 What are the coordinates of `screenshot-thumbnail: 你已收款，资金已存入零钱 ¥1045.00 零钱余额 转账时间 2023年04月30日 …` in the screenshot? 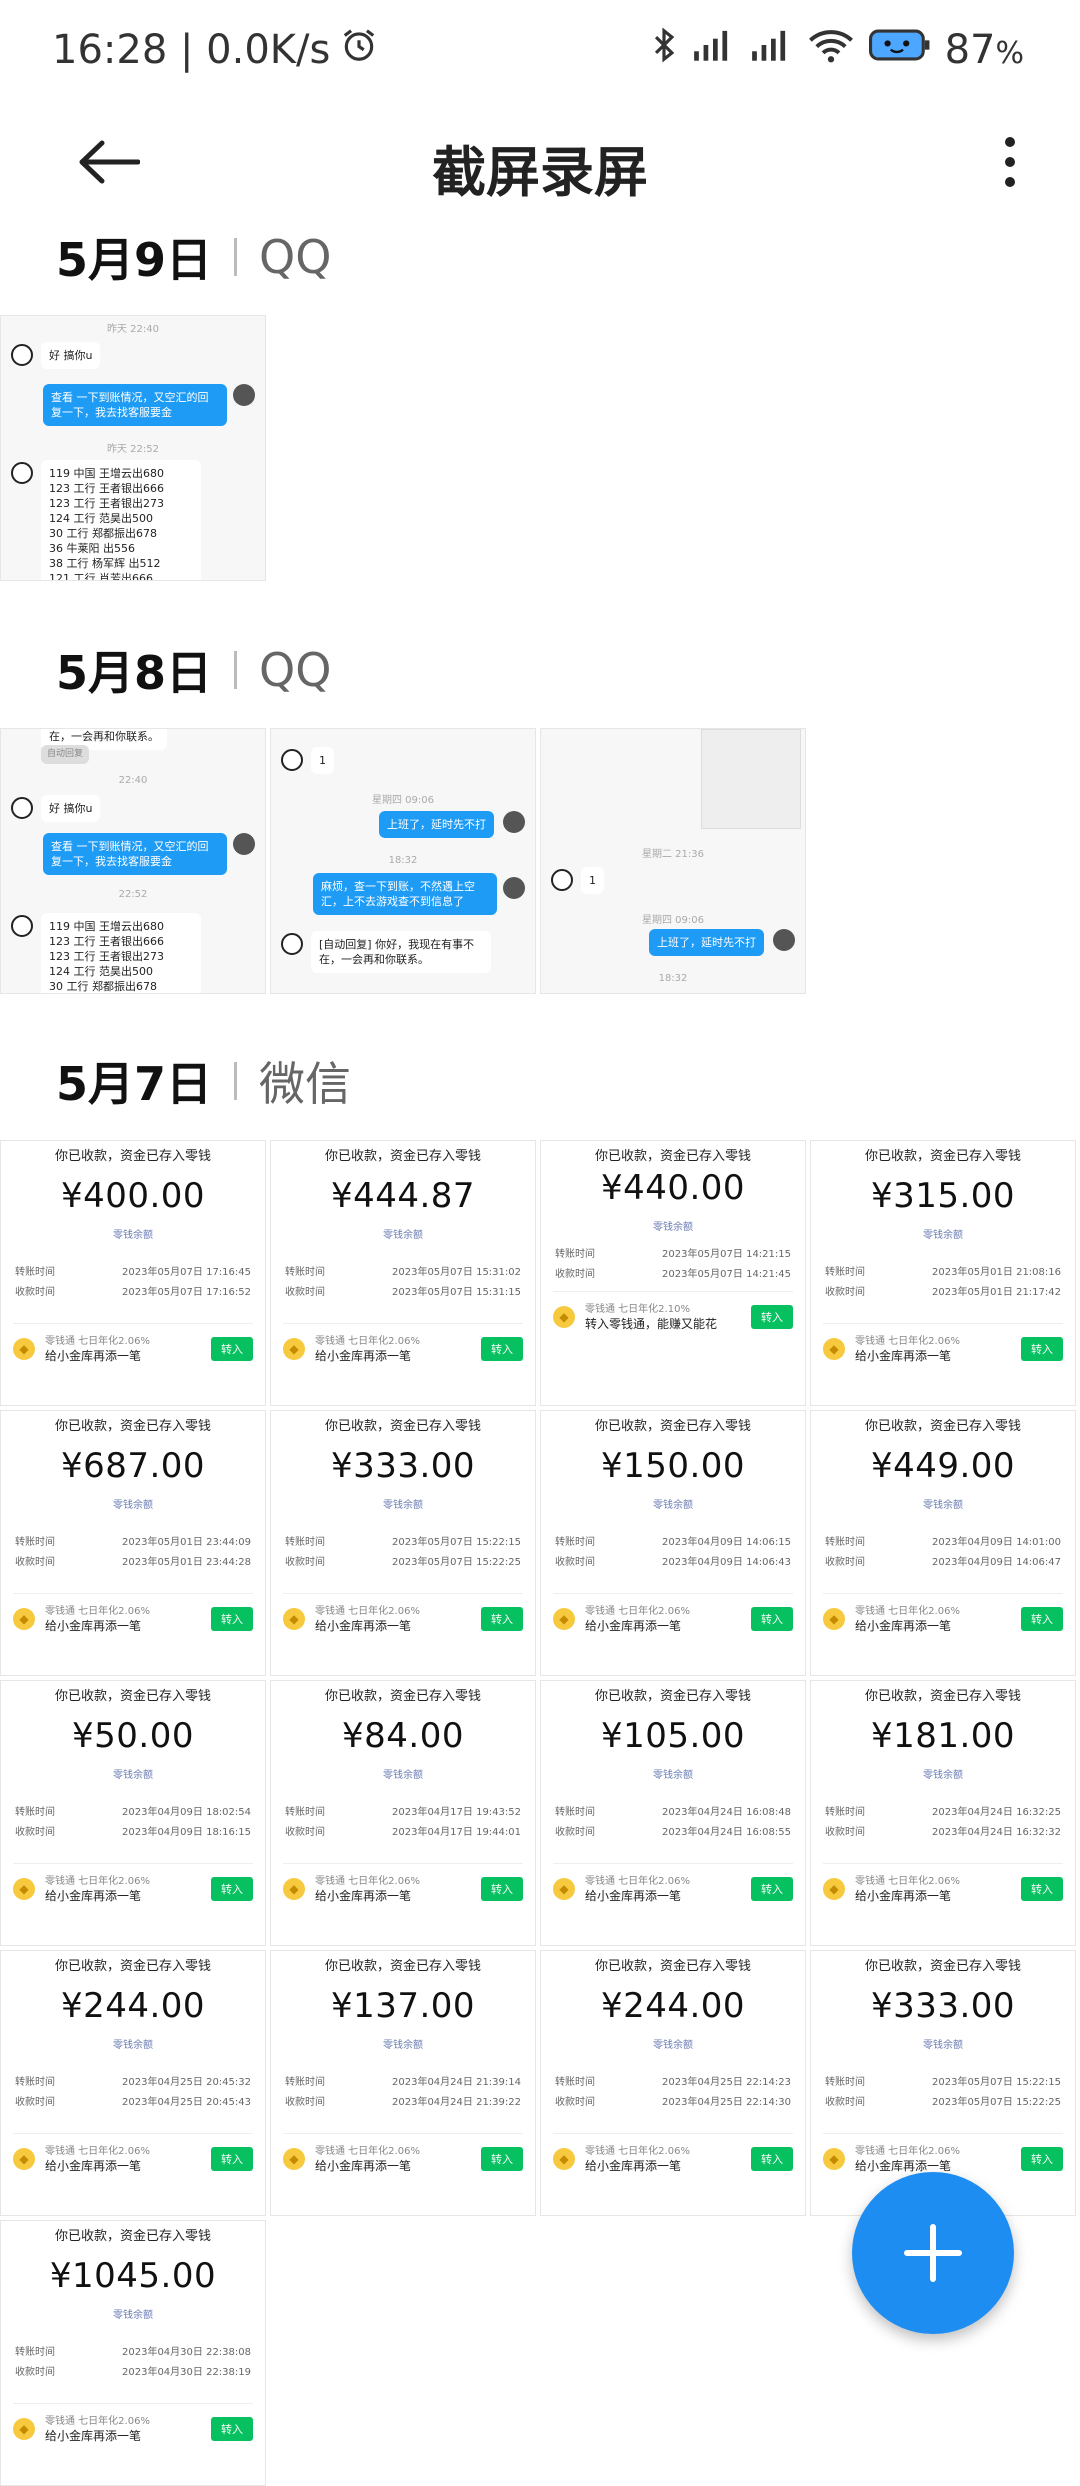 It's located at (133, 2353).